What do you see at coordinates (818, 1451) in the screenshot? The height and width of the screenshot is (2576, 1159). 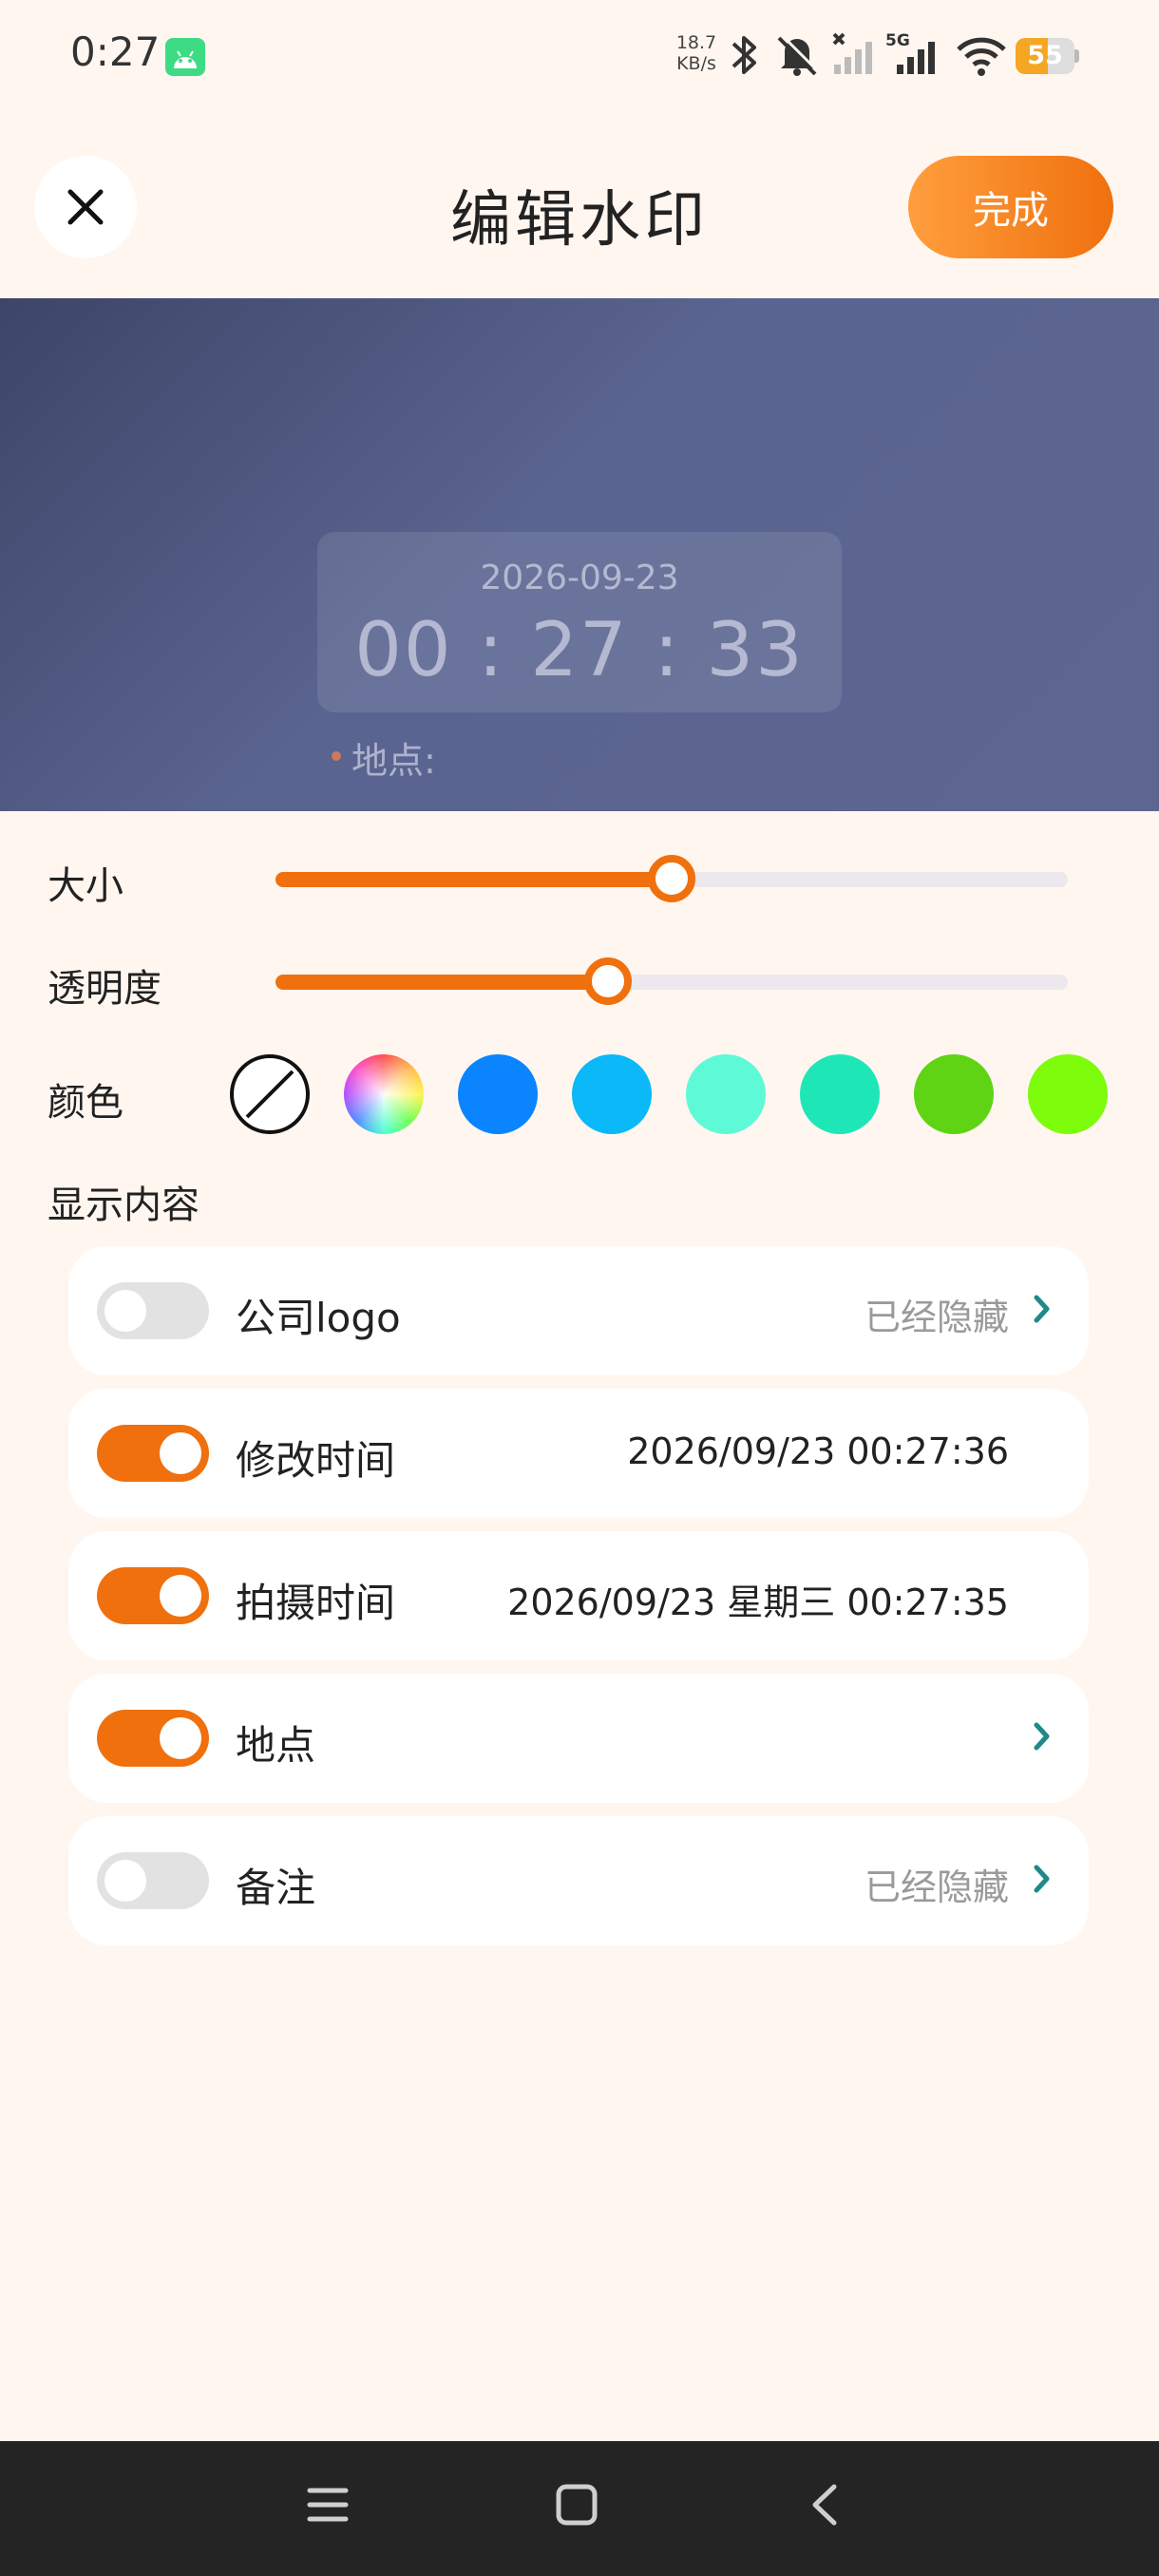 I see `modified-time-value: 2026/09/23 00:27:36` at bounding box center [818, 1451].